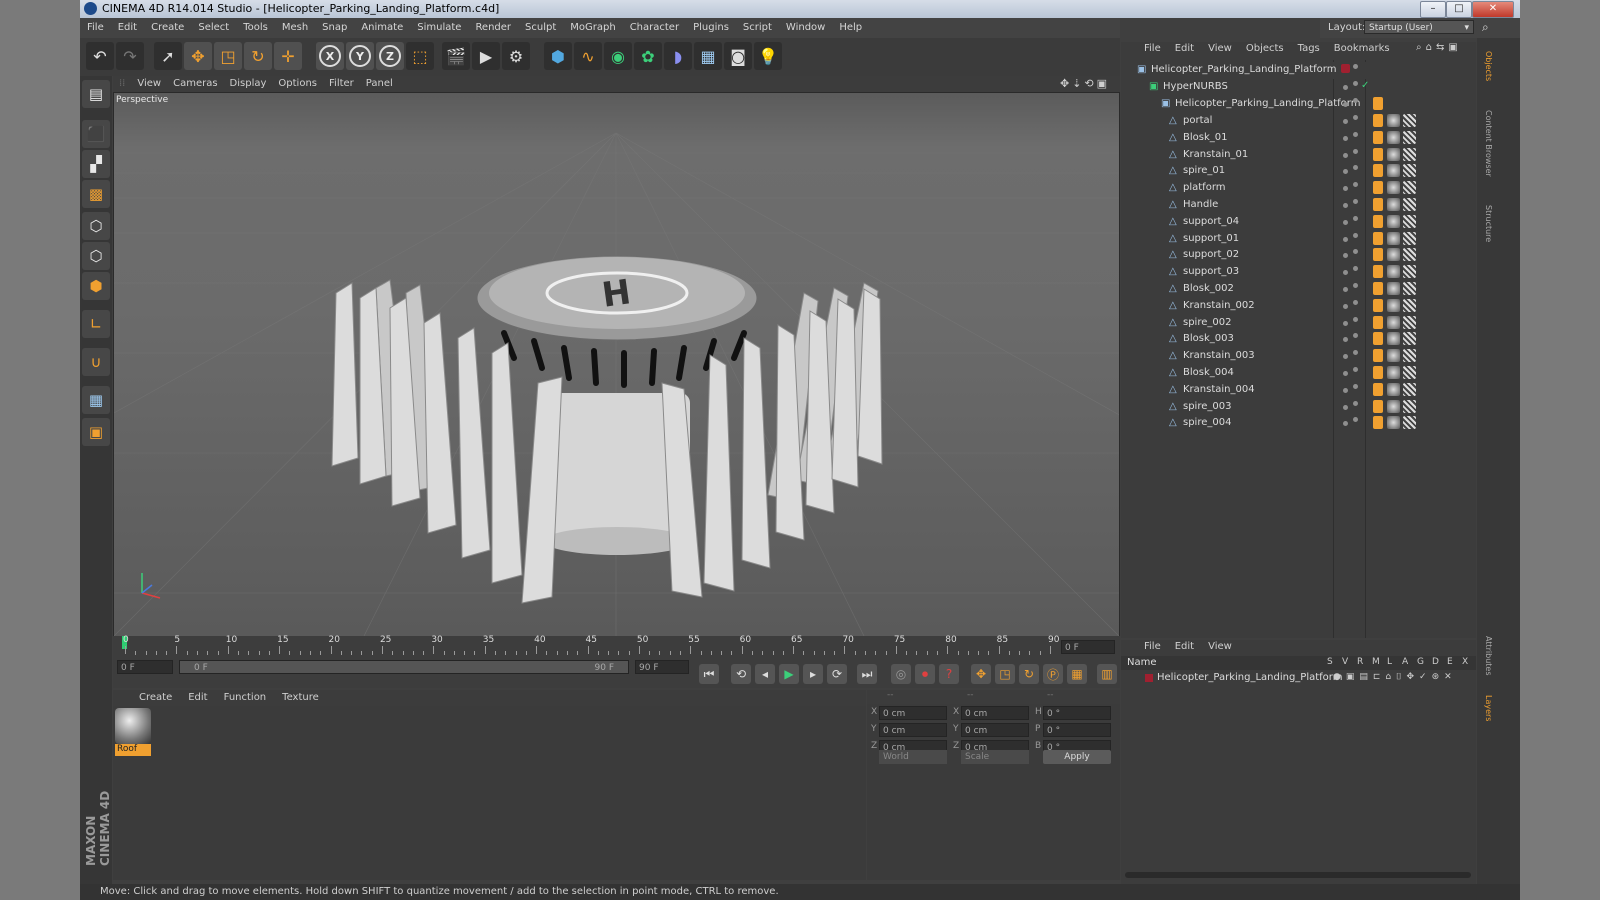 Image resolution: width=1600 pixels, height=900 pixels. I want to click on edges-mode-icon: ⬡, so click(96, 256).